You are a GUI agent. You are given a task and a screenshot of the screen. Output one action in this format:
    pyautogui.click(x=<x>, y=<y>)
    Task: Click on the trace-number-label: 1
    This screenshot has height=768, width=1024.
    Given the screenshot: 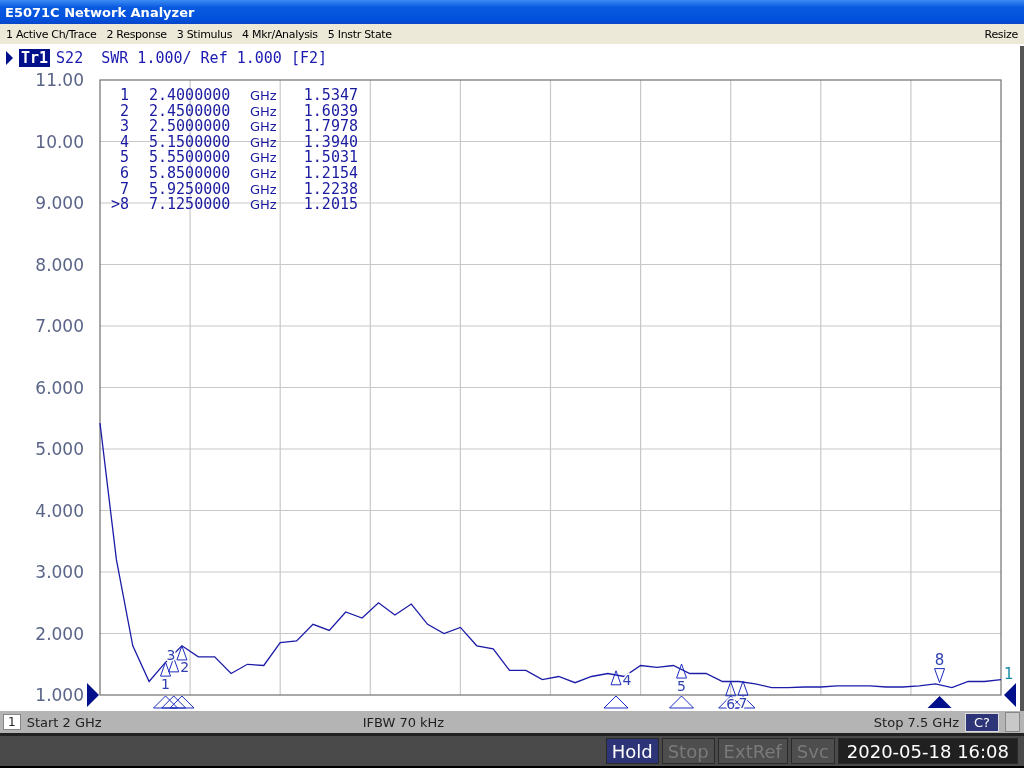 What is the action you would take?
    pyautogui.click(x=1009, y=673)
    